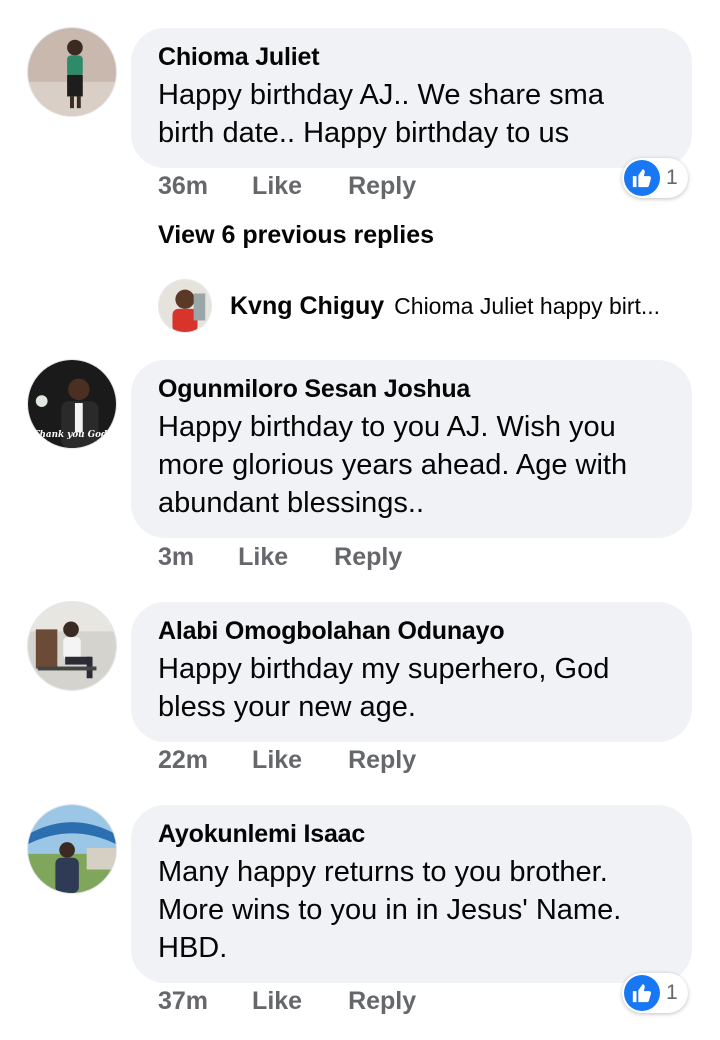 The image size is (720, 1040). I want to click on comment-actions: 3m Like Reply, so click(280, 557).